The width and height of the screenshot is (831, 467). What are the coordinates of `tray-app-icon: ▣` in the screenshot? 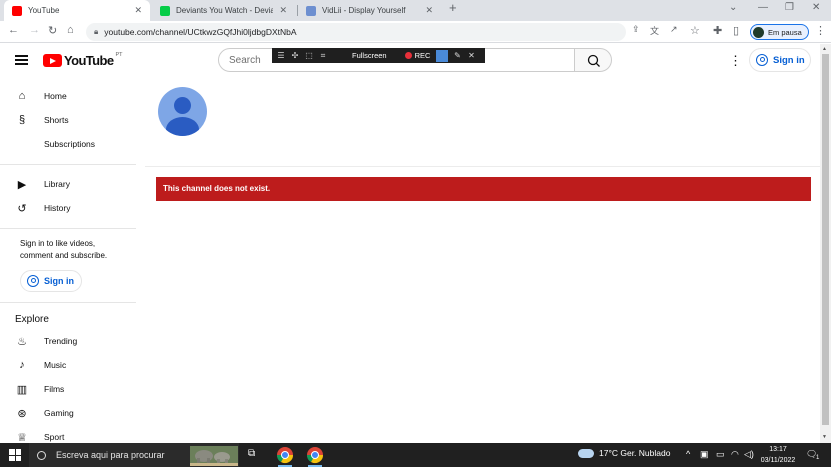 It's located at (704, 454).